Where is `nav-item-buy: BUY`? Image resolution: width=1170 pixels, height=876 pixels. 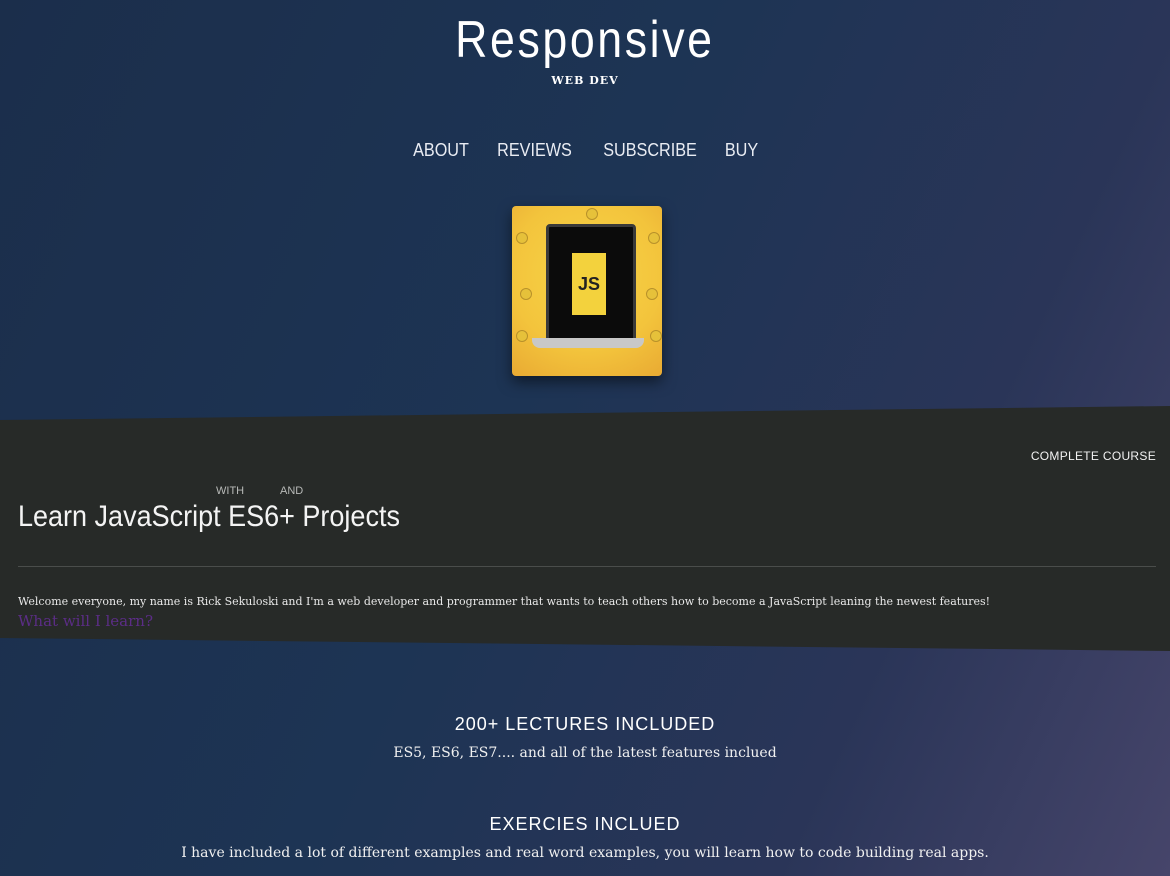
nav-item-buy: BUY is located at coordinates (741, 150).